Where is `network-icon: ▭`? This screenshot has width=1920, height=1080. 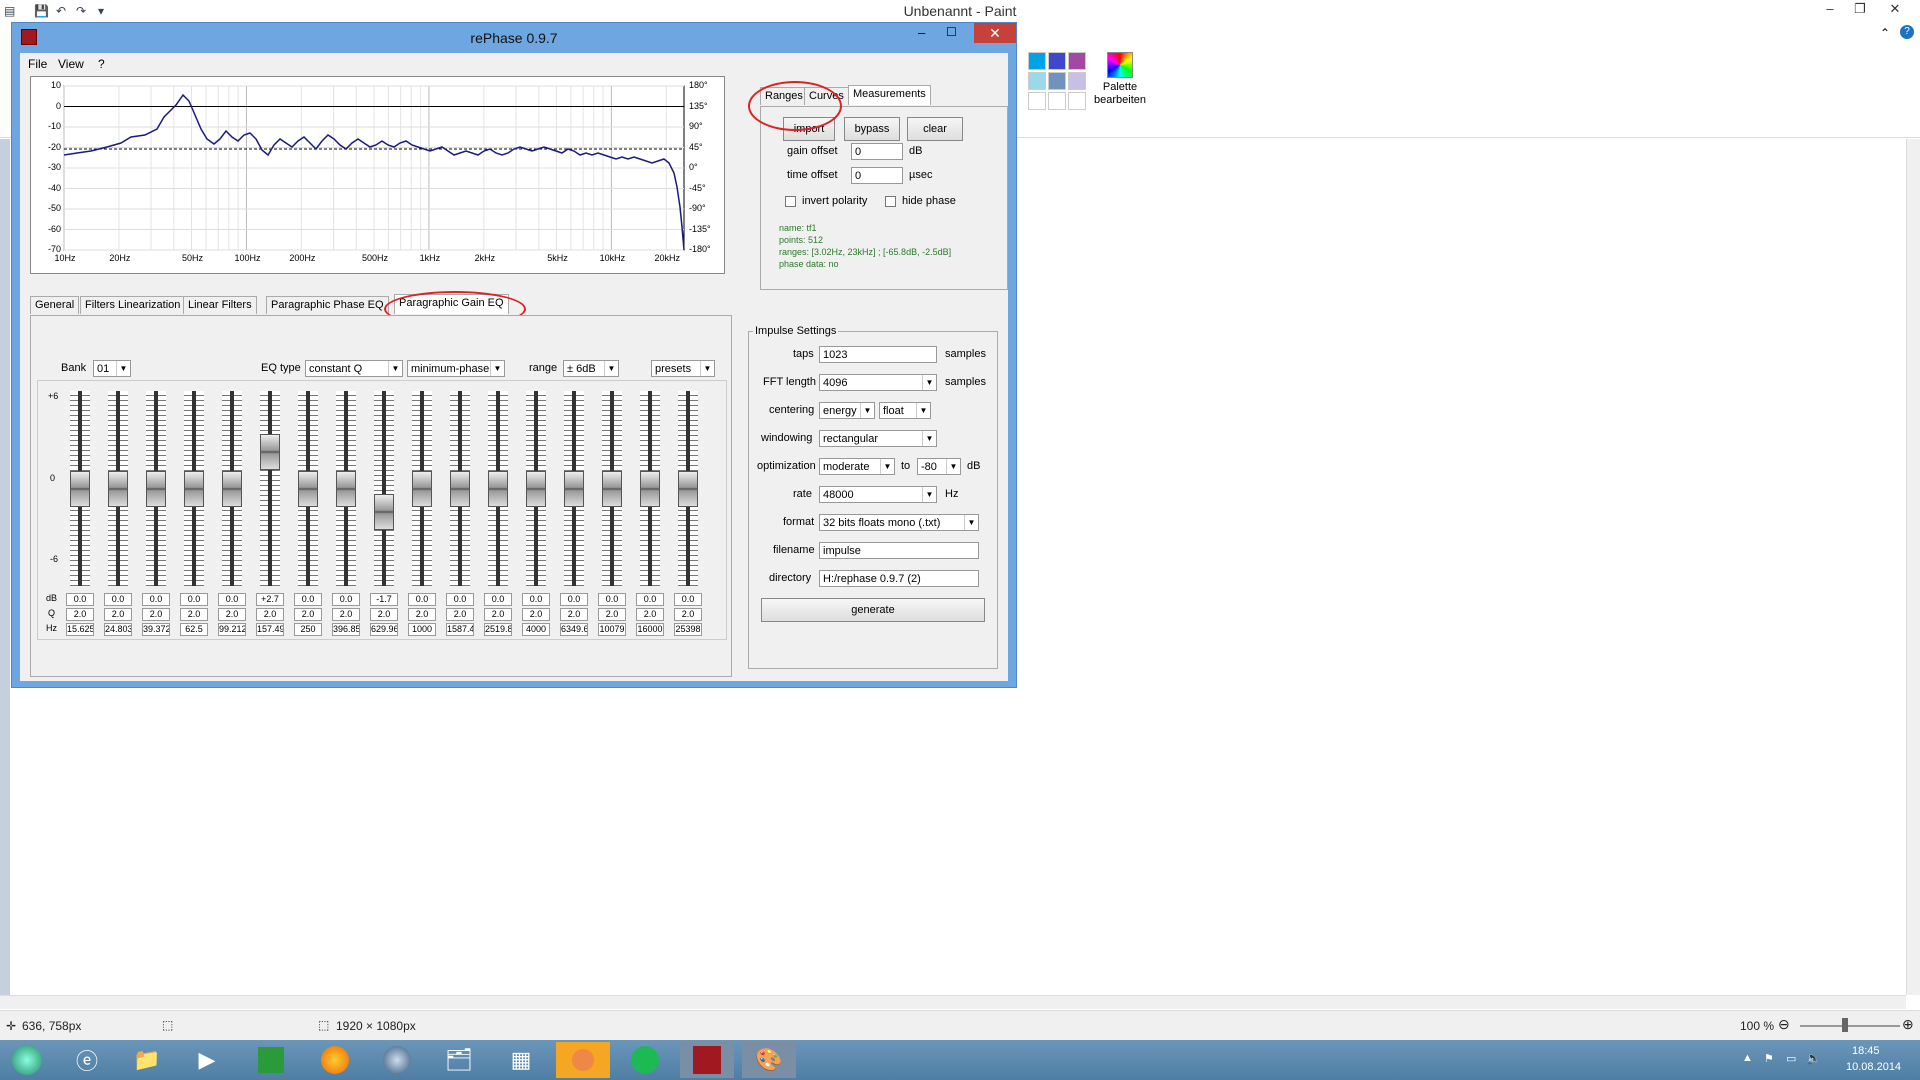
network-icon: ▭ is located at coordinates (1791, 1058).